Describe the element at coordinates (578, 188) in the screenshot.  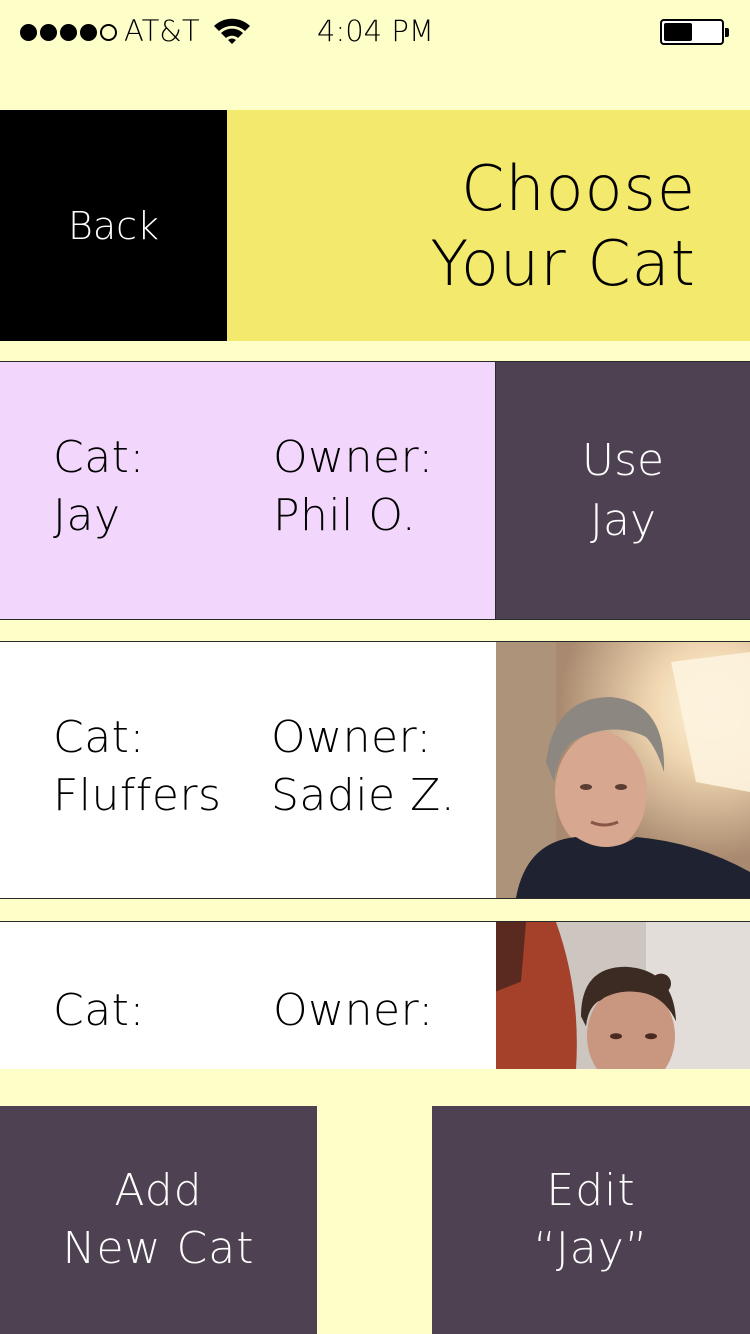
I see `page-title-line1: Choose` at that location.